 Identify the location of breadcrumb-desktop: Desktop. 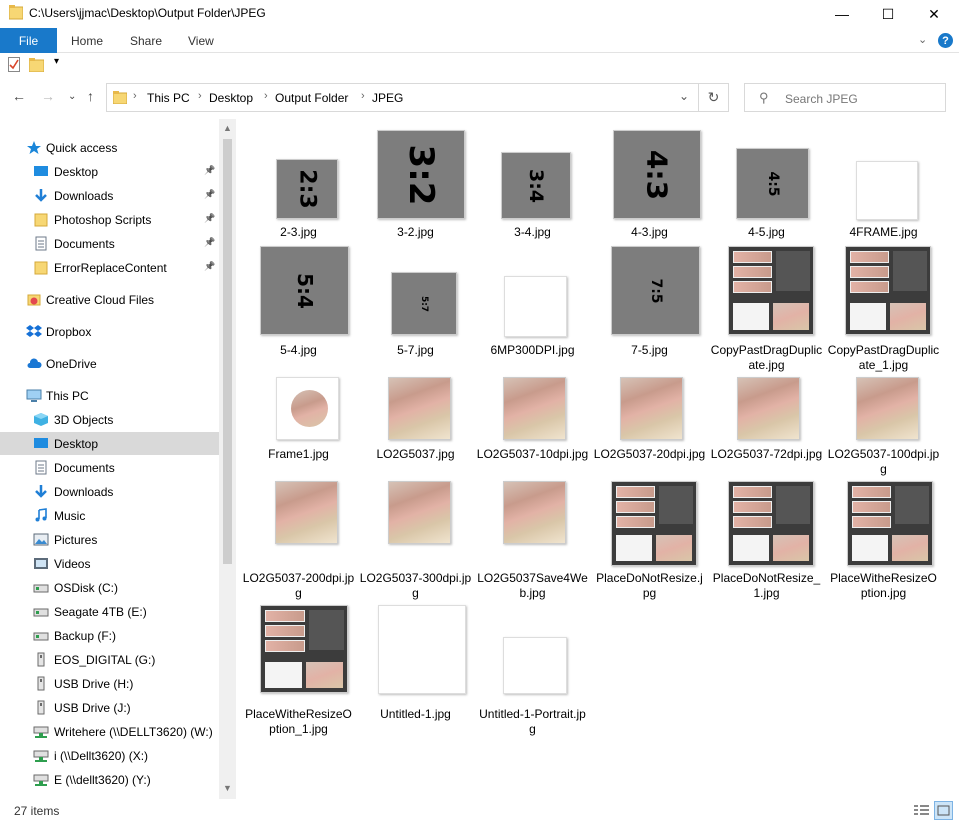
(231, 98).